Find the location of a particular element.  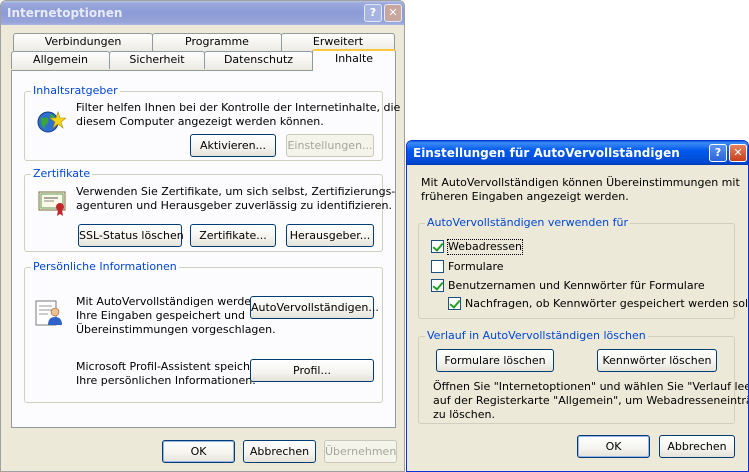

autocomplete-text-1: Mit AutoVervollständigen werden is located at coordinates (167, 301).